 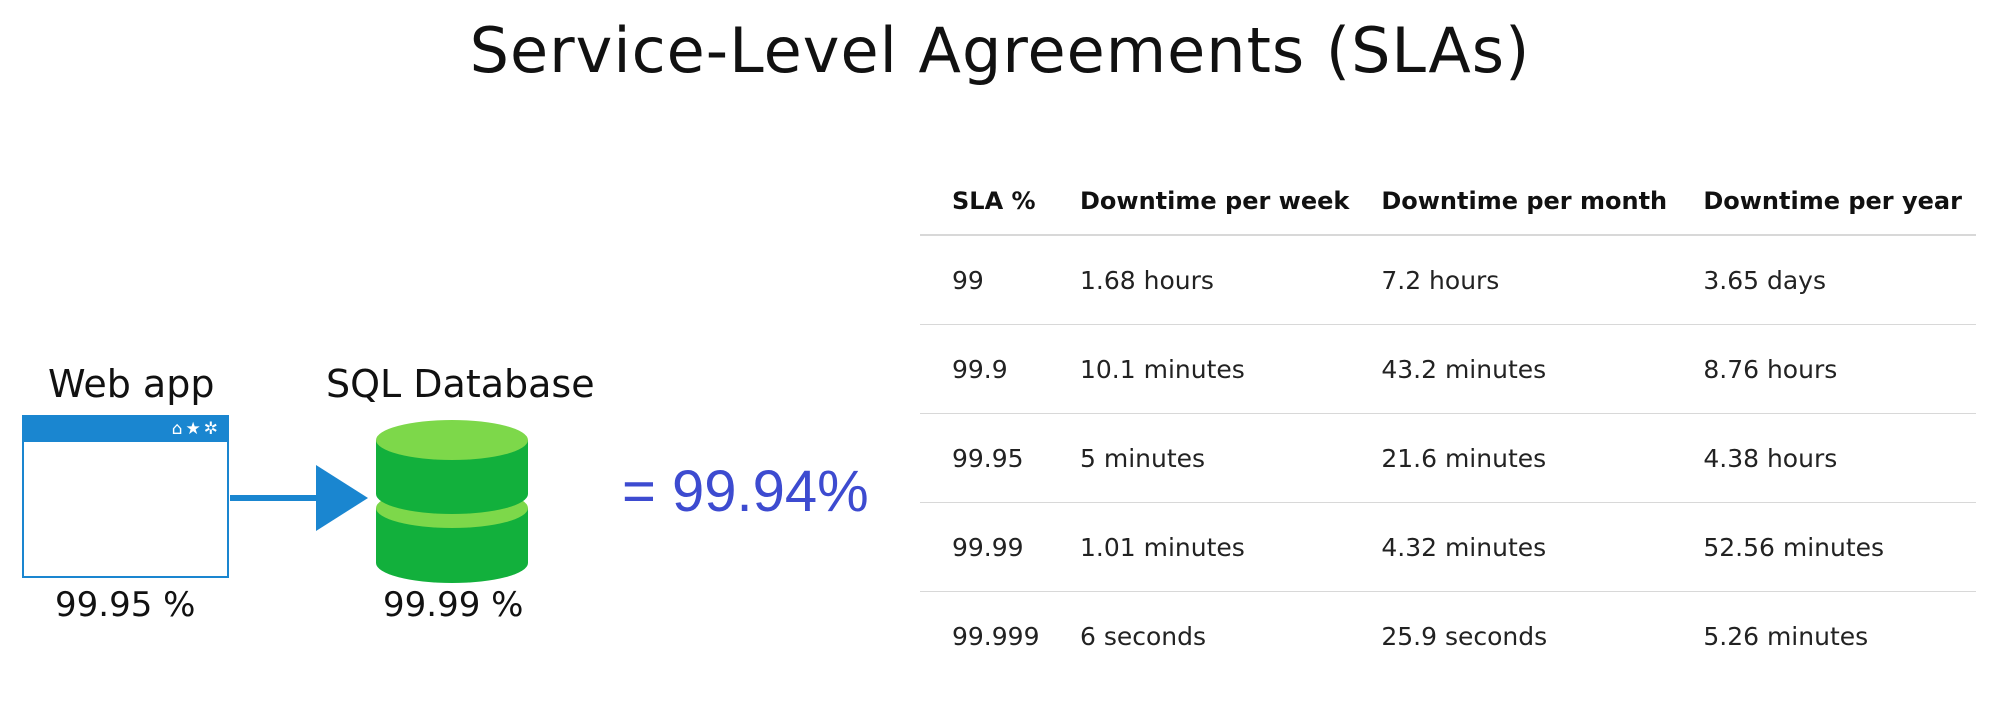 I want to click on header-sla-percent: SLA %, so click(x=984, y=202).